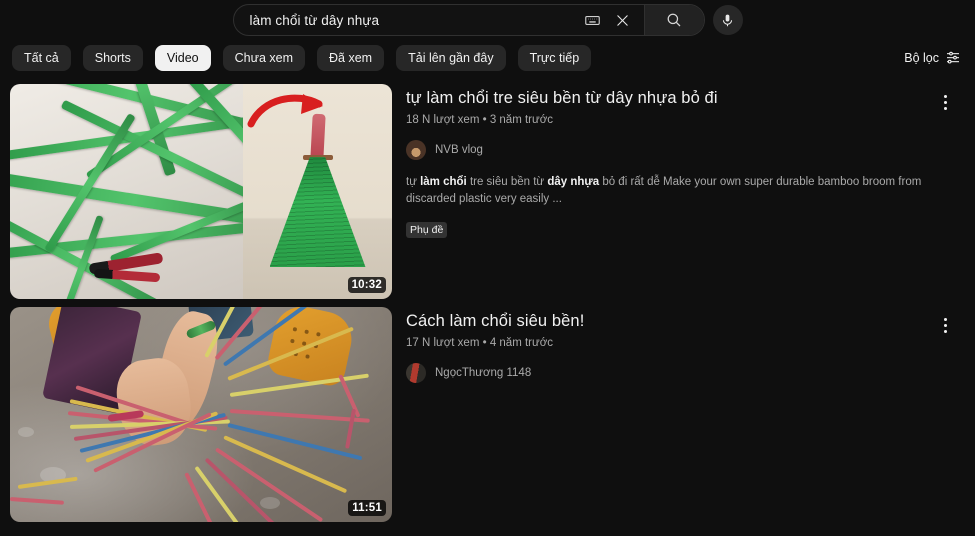 Image resolution: width=975 pixels, height=536 pixels. I want to click on filter-chip-watched: Đã xem, so click(351, 58).